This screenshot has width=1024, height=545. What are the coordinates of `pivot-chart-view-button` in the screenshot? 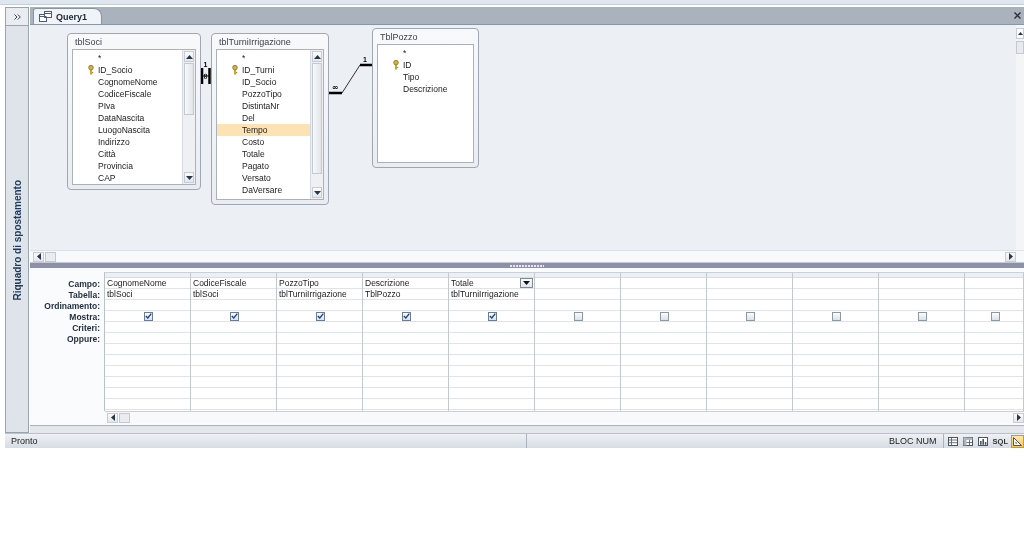 It's located at (982, 441).